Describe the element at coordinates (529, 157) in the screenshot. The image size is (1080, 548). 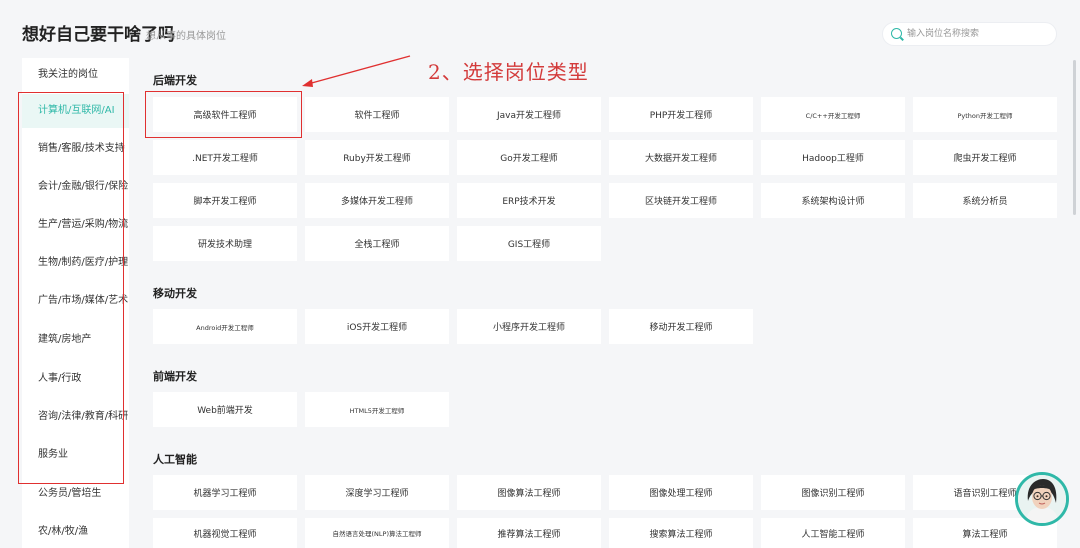
I see `job-item: Go开发工程师` at that location.